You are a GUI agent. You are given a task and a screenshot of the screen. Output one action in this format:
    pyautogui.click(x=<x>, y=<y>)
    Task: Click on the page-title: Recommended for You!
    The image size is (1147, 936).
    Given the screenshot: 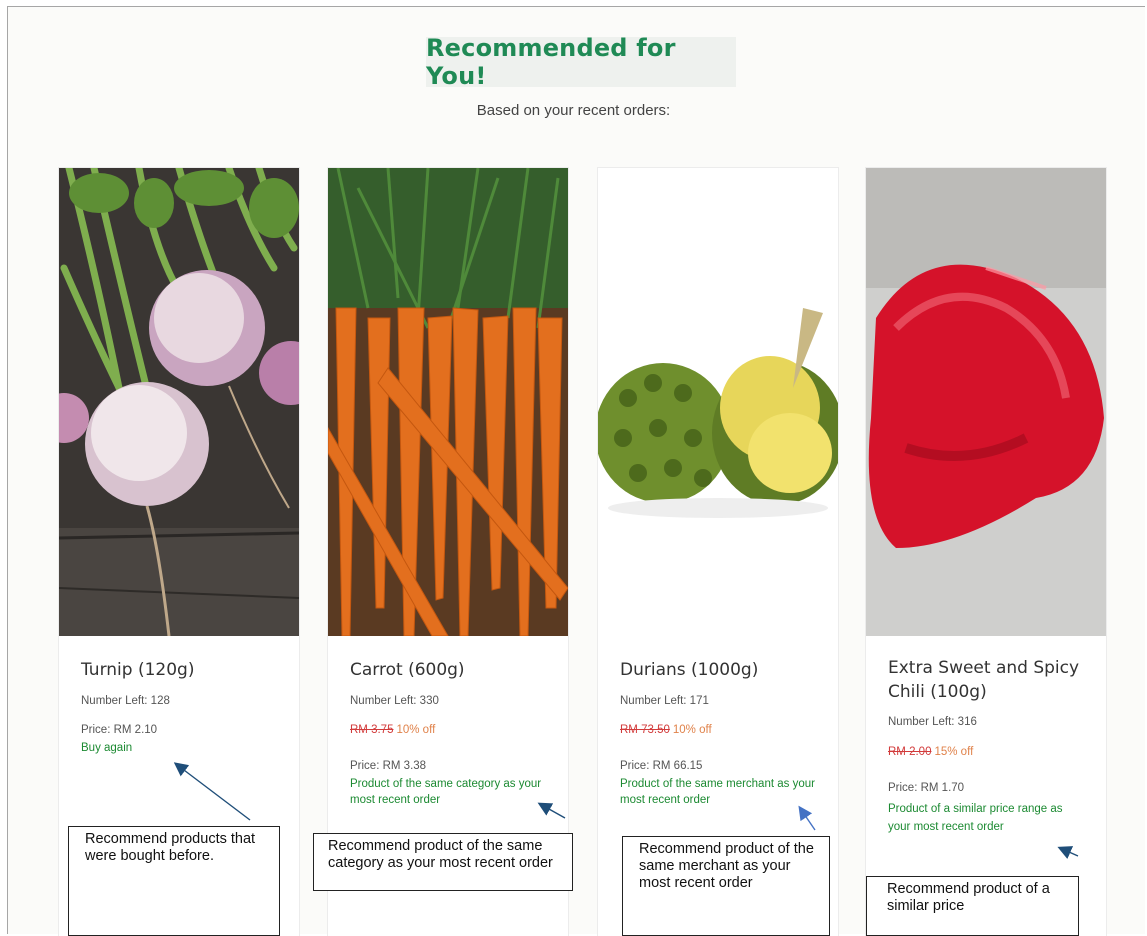 What is the action you would take?
    pyautogui.click(x=551, y=62)
    